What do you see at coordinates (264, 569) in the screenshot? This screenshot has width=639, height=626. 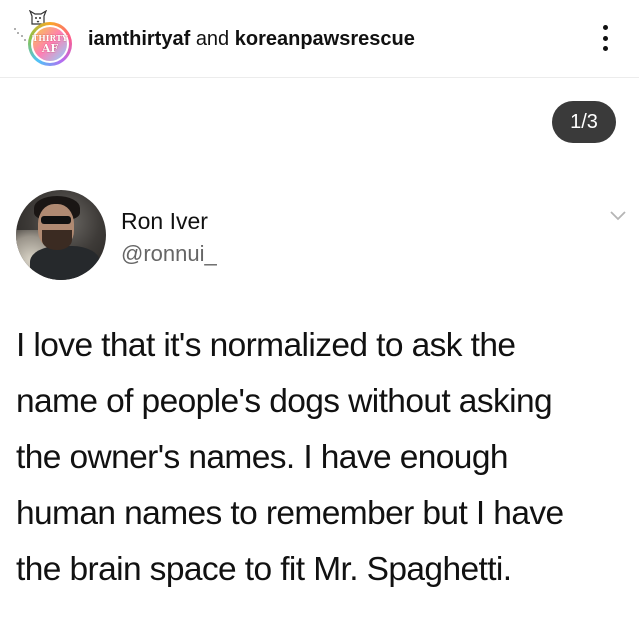 I see `tweet-text-line: the brain space to fit Mr. Spaghetti.` at bounding box center [264, 569].